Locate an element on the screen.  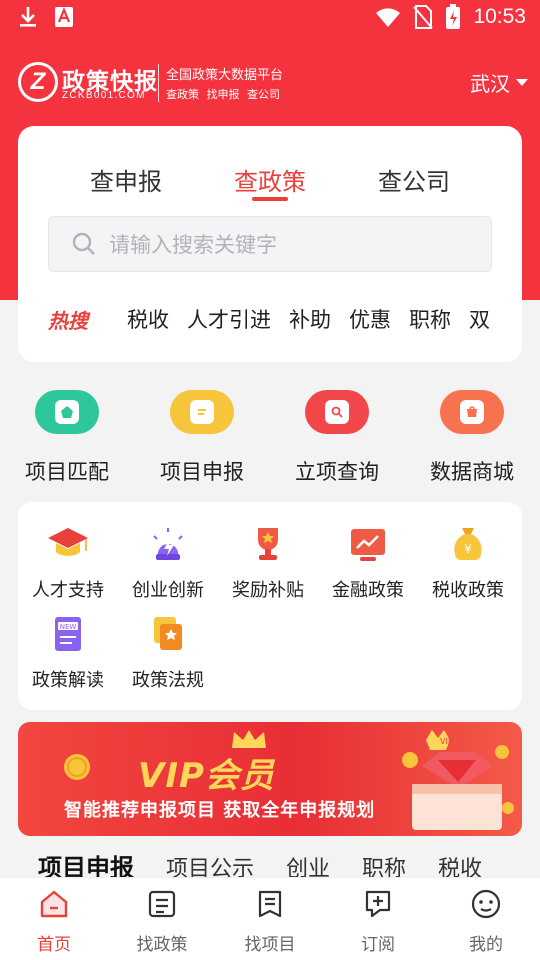
quick-label: 立项查询 is located at coordinates (337, 472).